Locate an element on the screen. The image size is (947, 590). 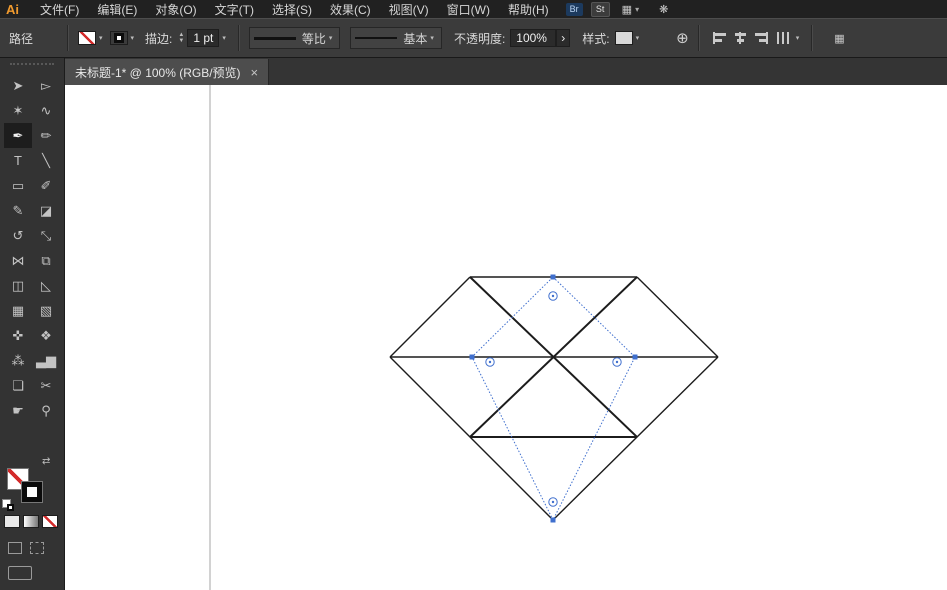
opacity-field: 100% is located at coordinates (533, 38).